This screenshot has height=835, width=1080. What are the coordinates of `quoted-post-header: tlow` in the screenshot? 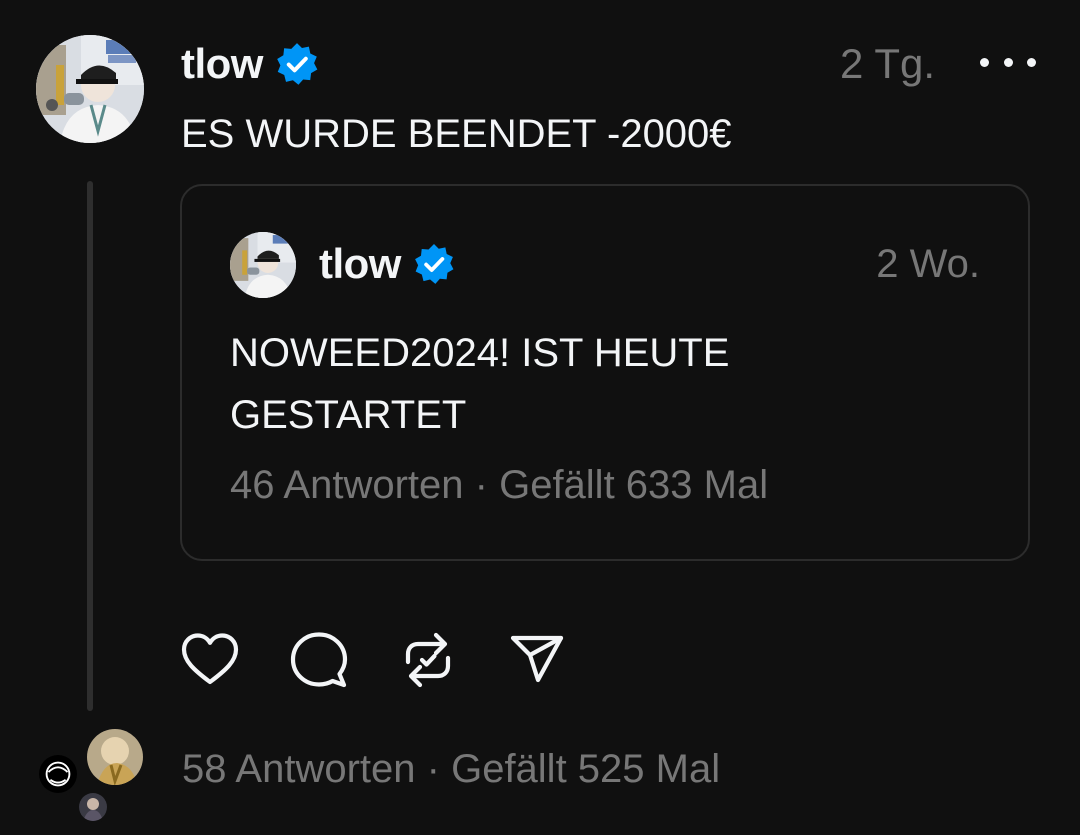 It's located at (387, 264).